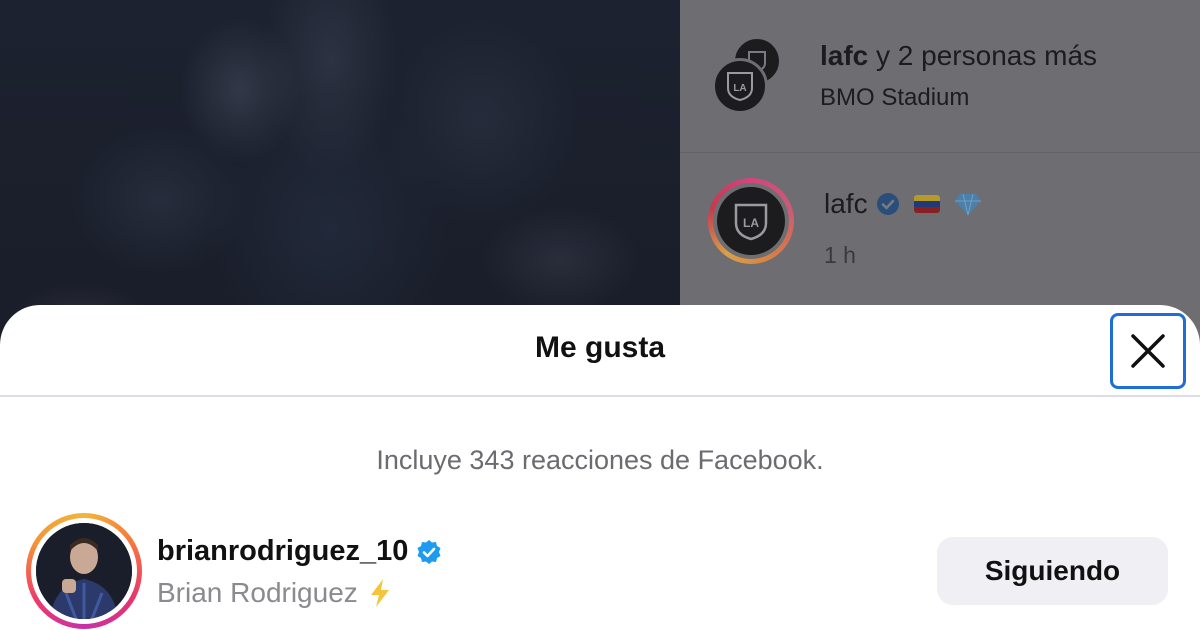  Describe the element at coordinates (940, 76) in the screenshot. I see `post-header: LA lafc y 2 personas más BMO Stadium` at that location.